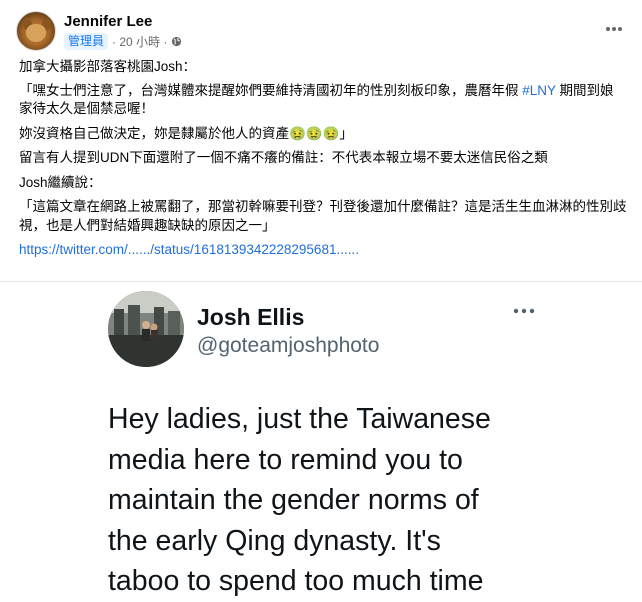 This screenshot has height=602, width=642. I want to click on author-avatar, so click(36, 31).